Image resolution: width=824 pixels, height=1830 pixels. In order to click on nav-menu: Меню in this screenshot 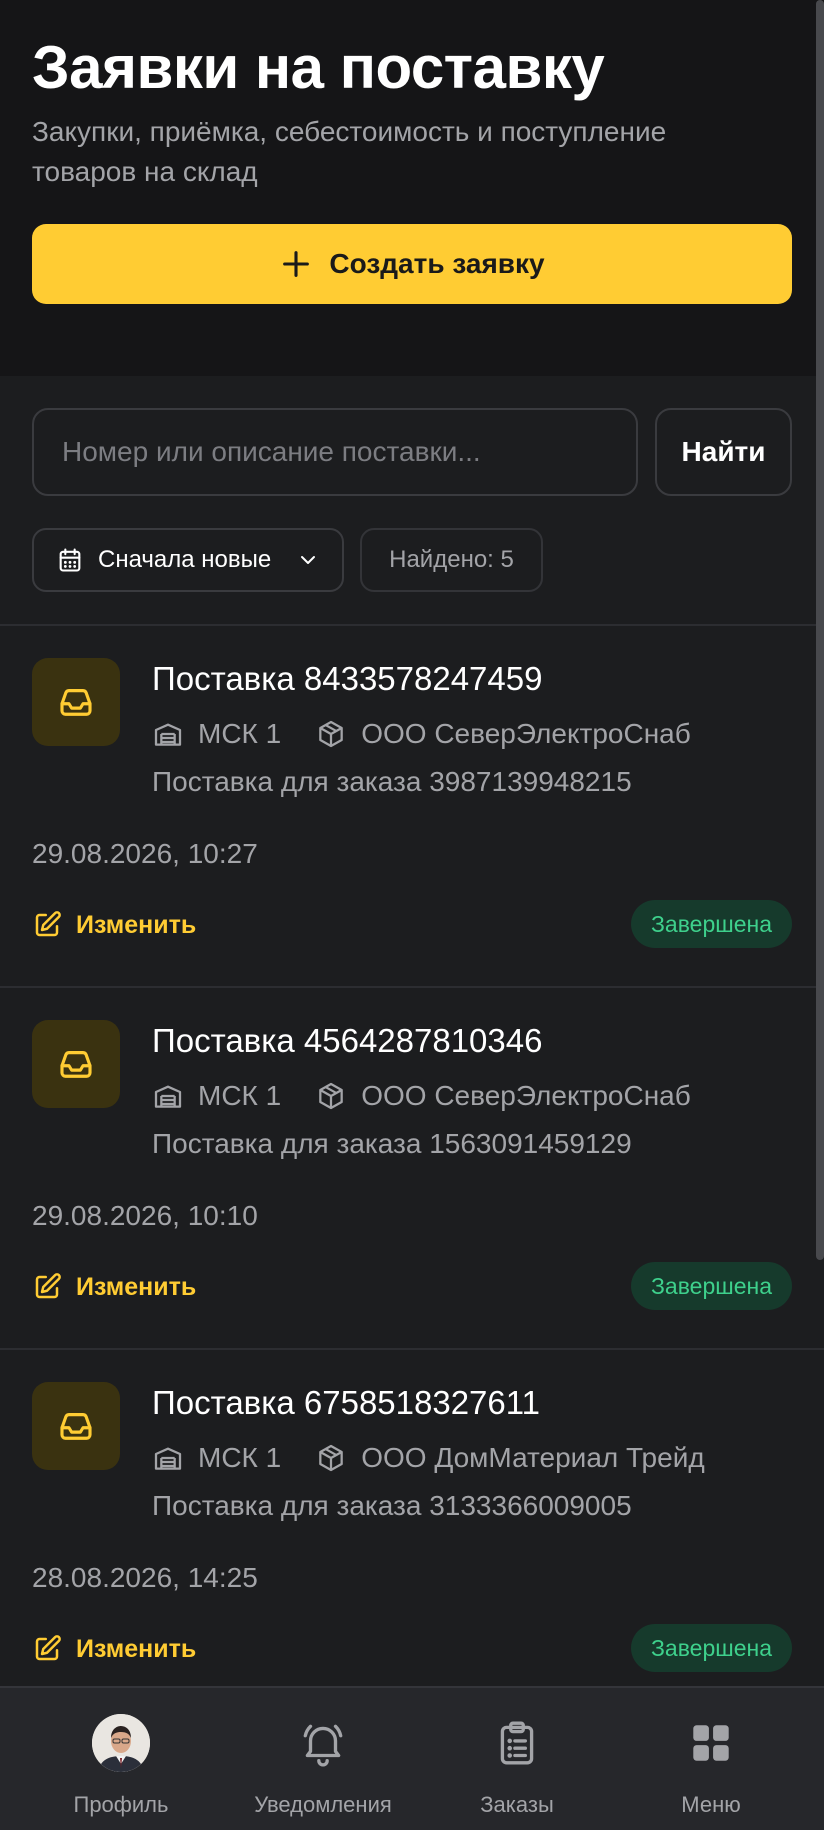, I will do `click(711, 1759)`.